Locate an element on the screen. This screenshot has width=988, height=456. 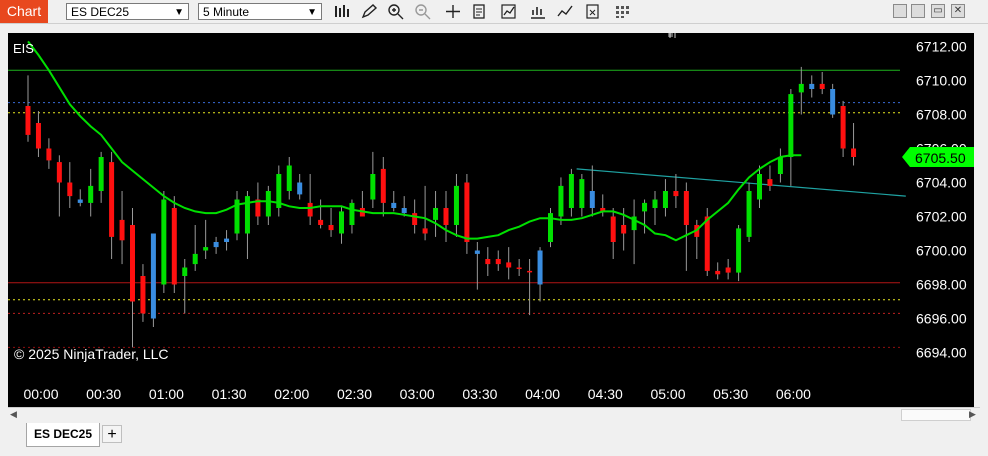
scroll-thumb is located at coordinates (936, 415).